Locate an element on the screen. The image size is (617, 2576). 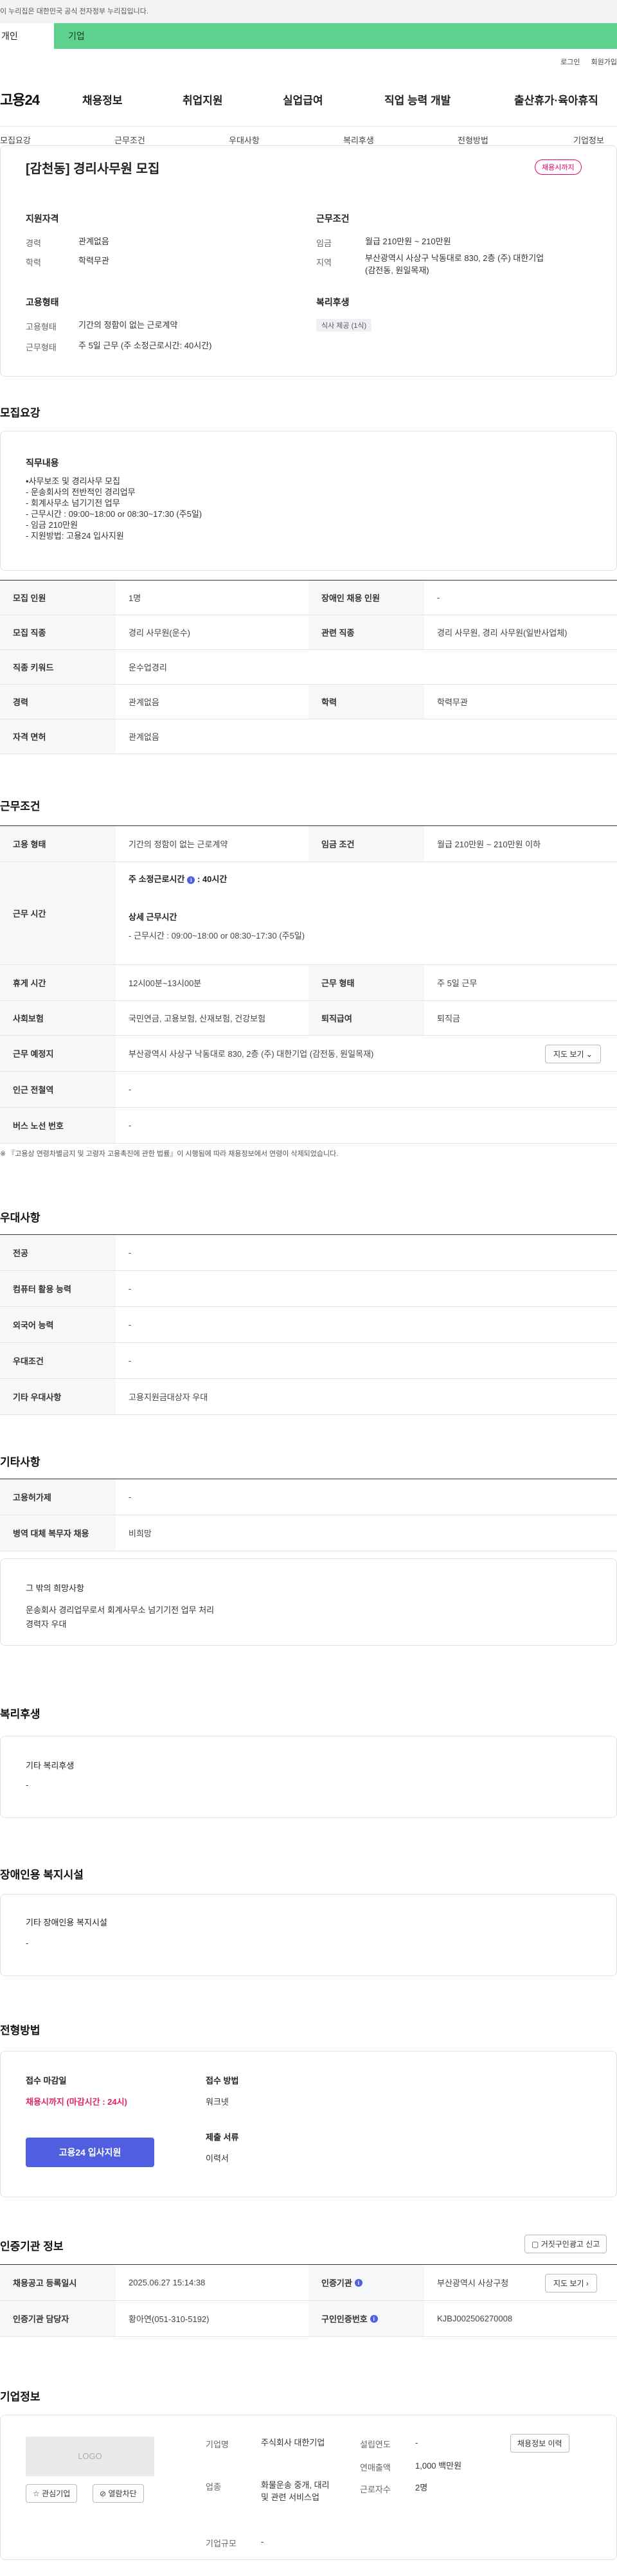
cert-map-button: 지도 보기 › is located at coordinates (571, 2283).